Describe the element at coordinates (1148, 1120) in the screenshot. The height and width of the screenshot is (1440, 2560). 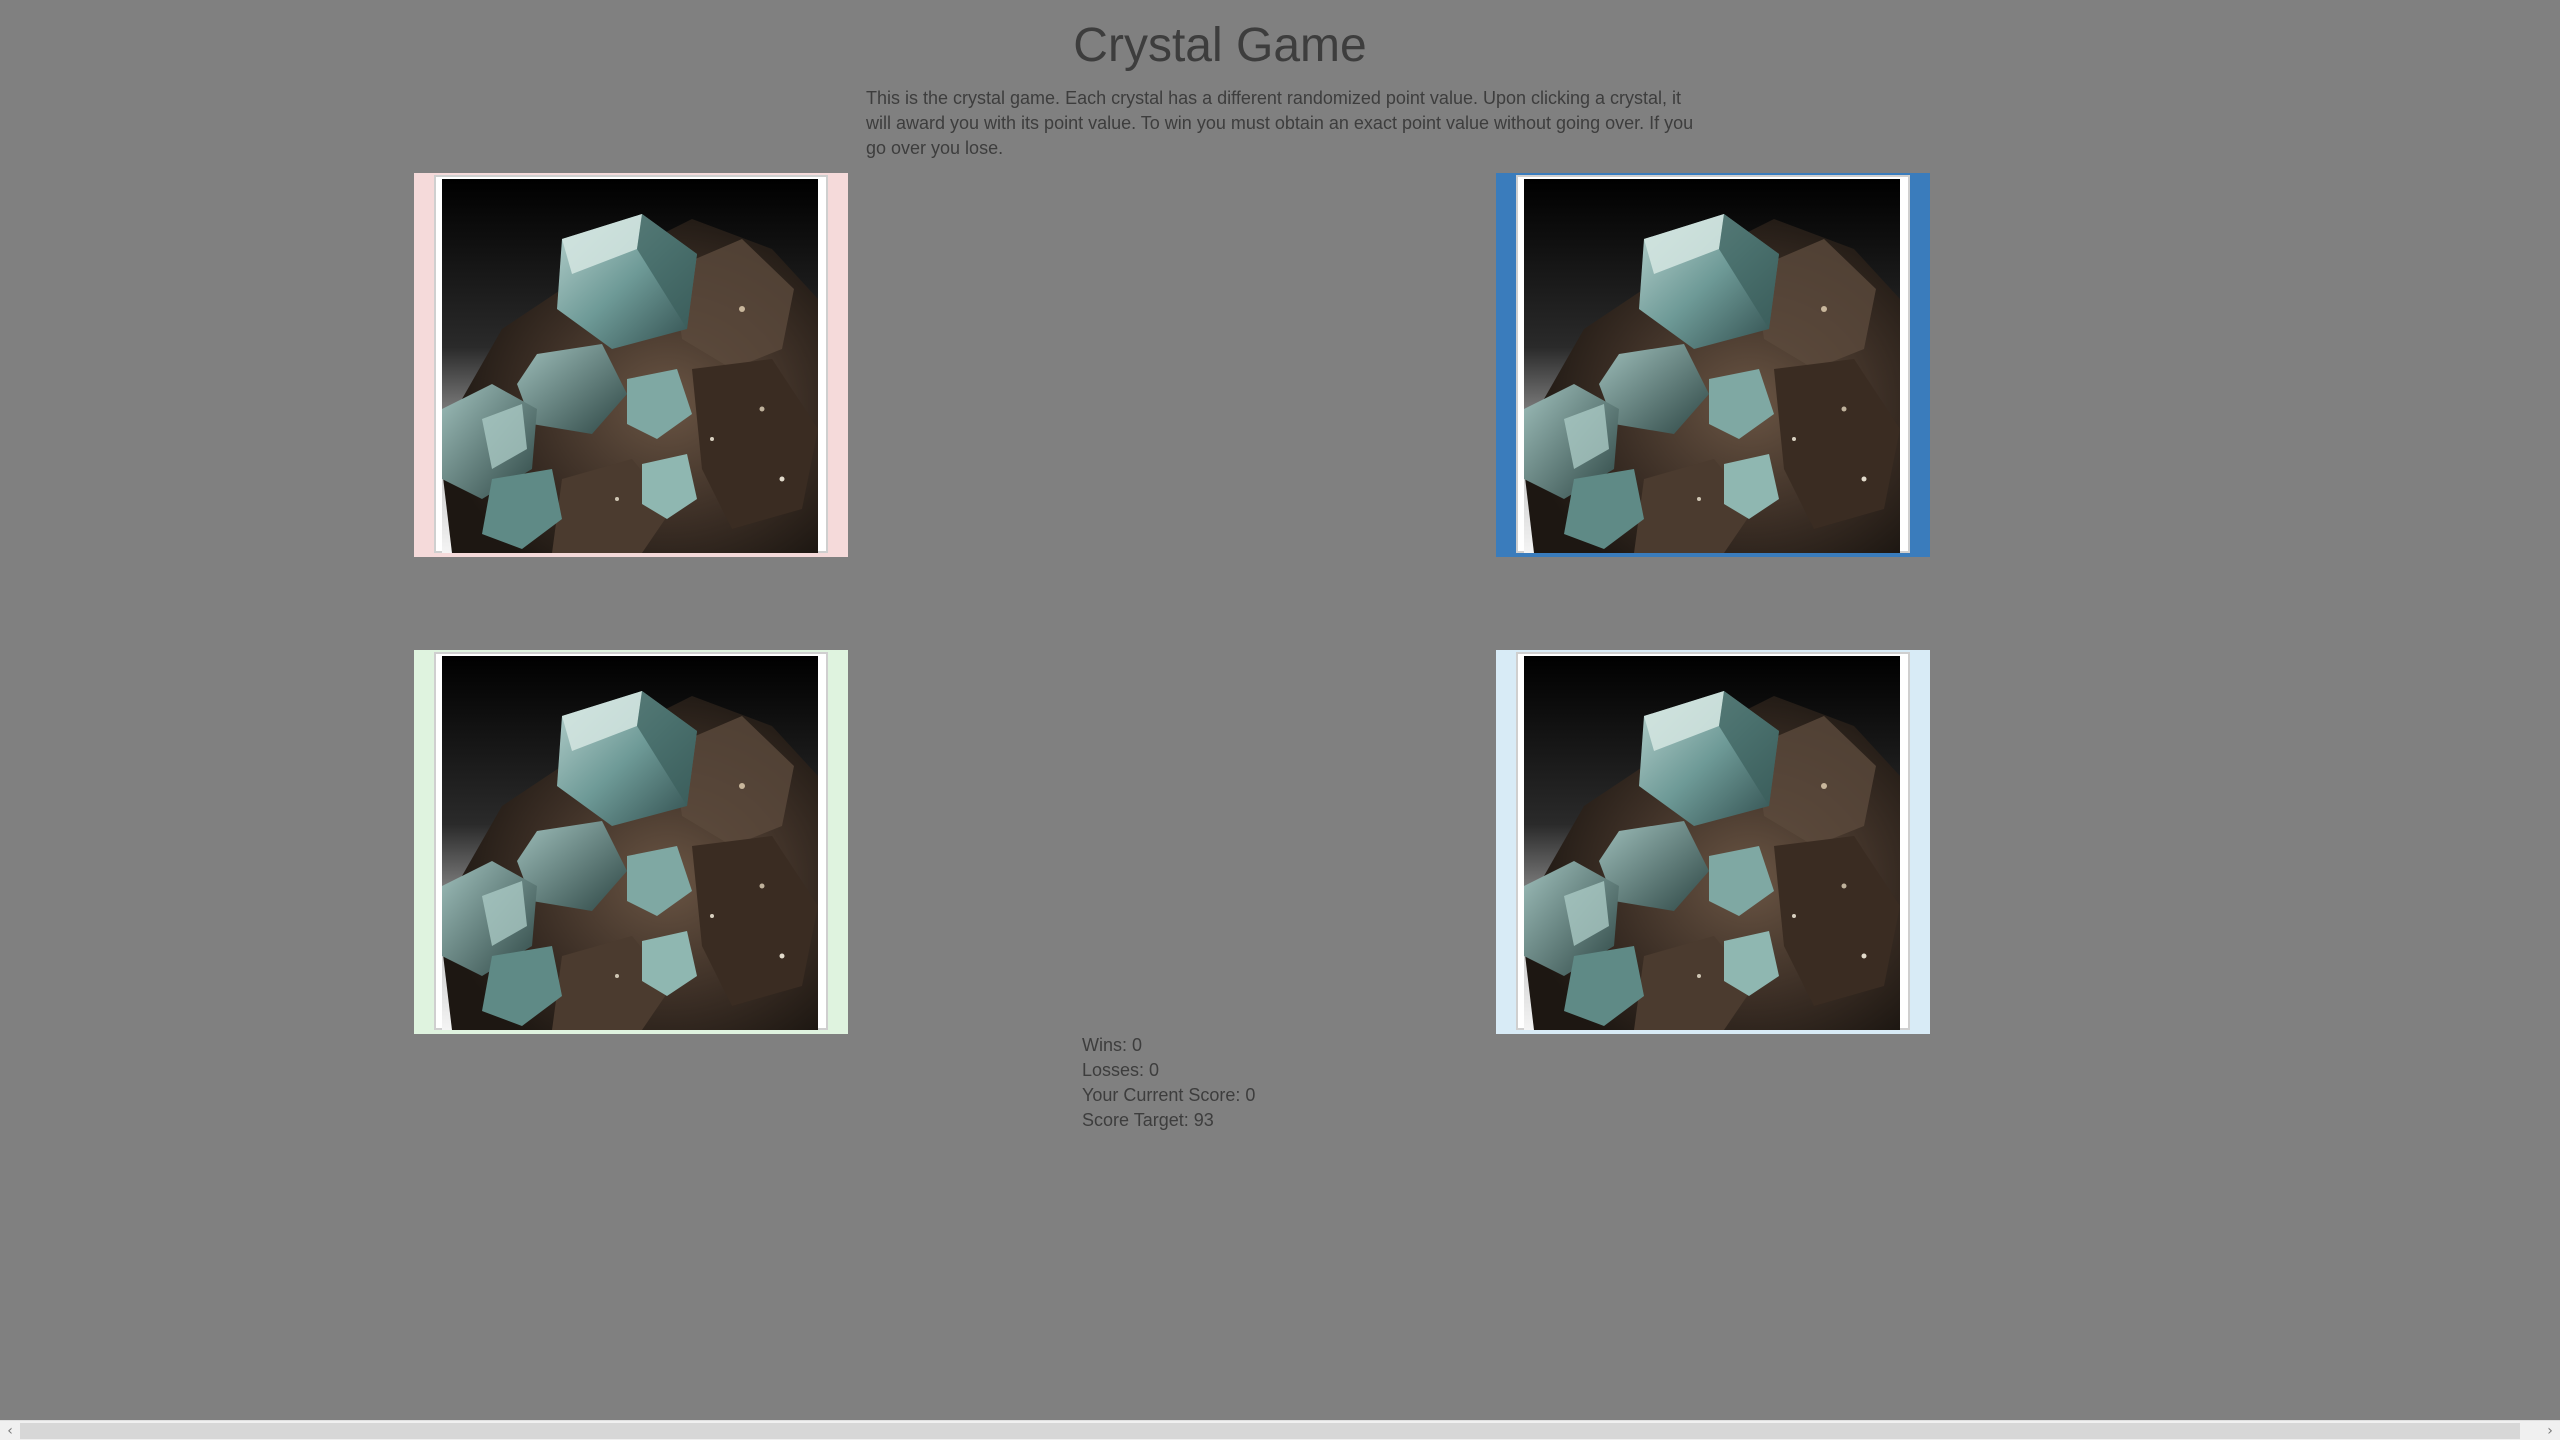
I see `score-target: Score Target: 93` at that location.